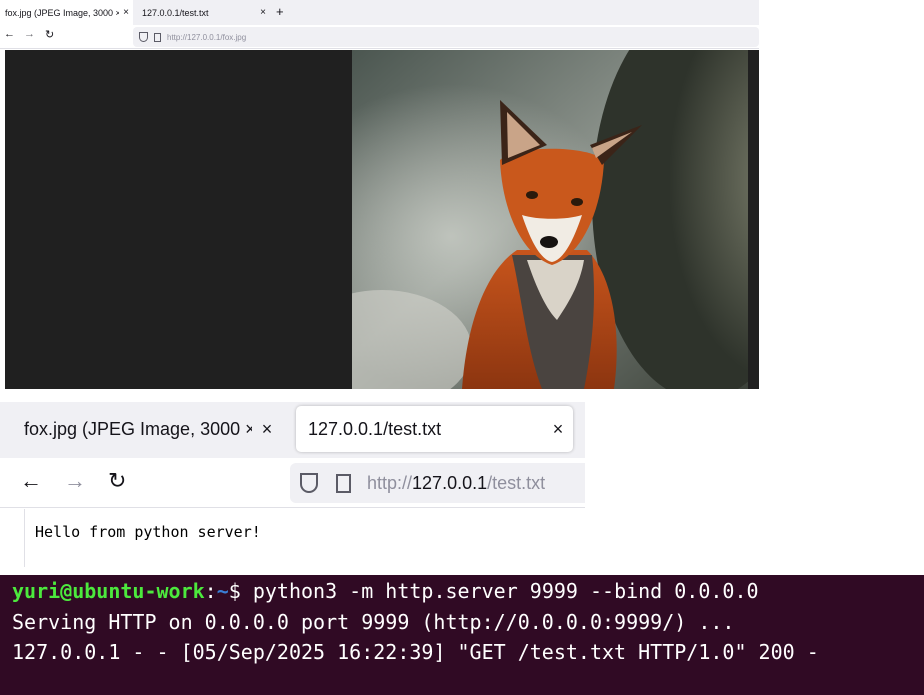  I want to click on new-tab-button: +, so click(280, 11).